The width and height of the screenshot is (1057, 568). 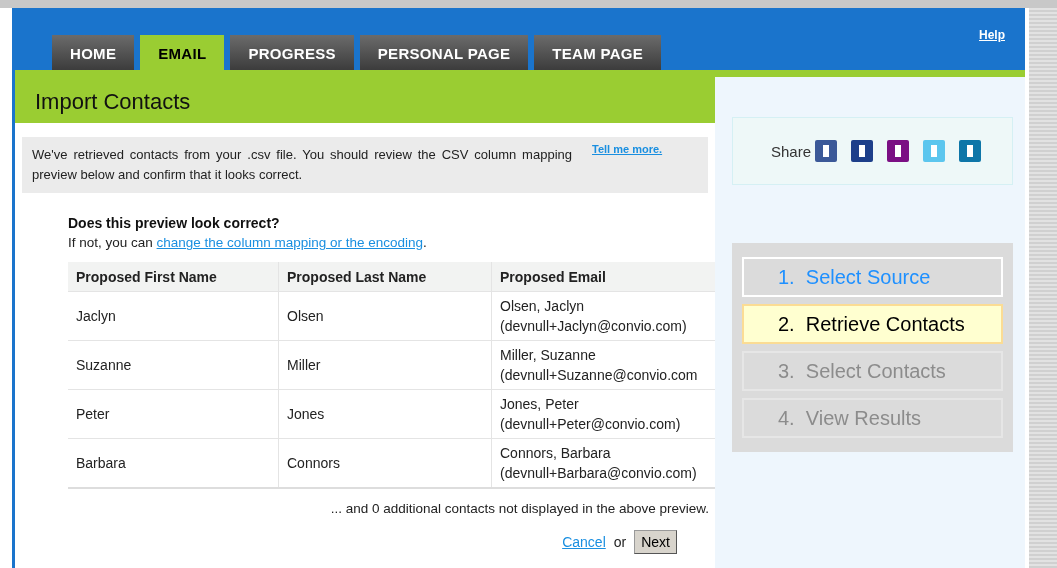 What do you see at coordinates (302, 165) in the screenshot?
I see `info-text: We've retrieved contacts from your .csv file. You should review the CSV column mapping preview below and confirm that it looks correct.` at bounding box center [302, 165].